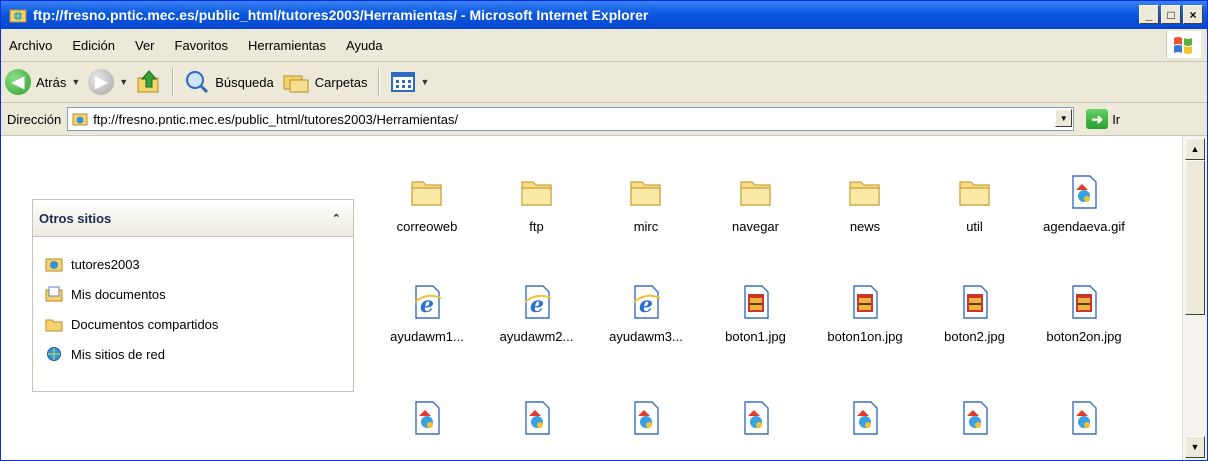  I want to click on file-item: boton1.jpg, so click(756, 313).